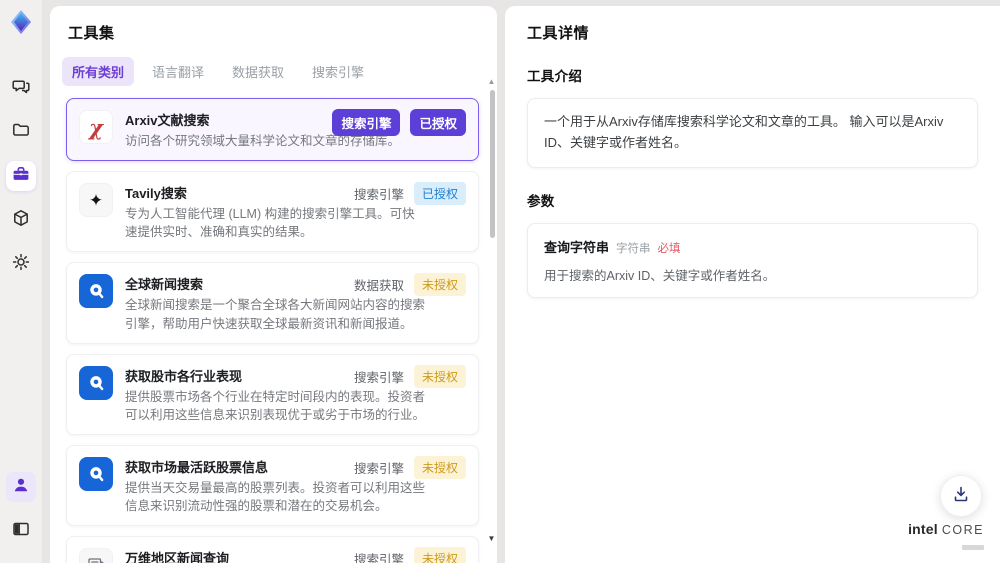 The width and height of the screenshot is (1000, 563). I want to click on category-tab: 数据获取, so click(258, 71).